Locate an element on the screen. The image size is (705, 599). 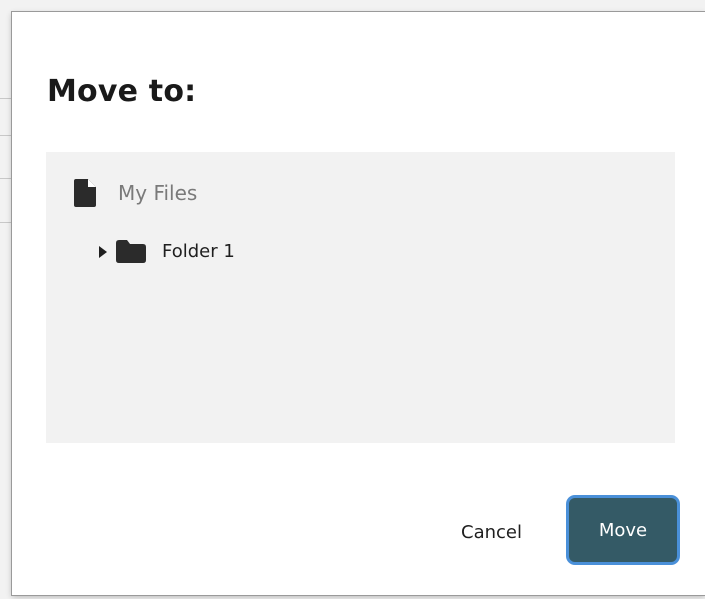
tree-root-my-files: My Files is located at coordinates (135, 193).